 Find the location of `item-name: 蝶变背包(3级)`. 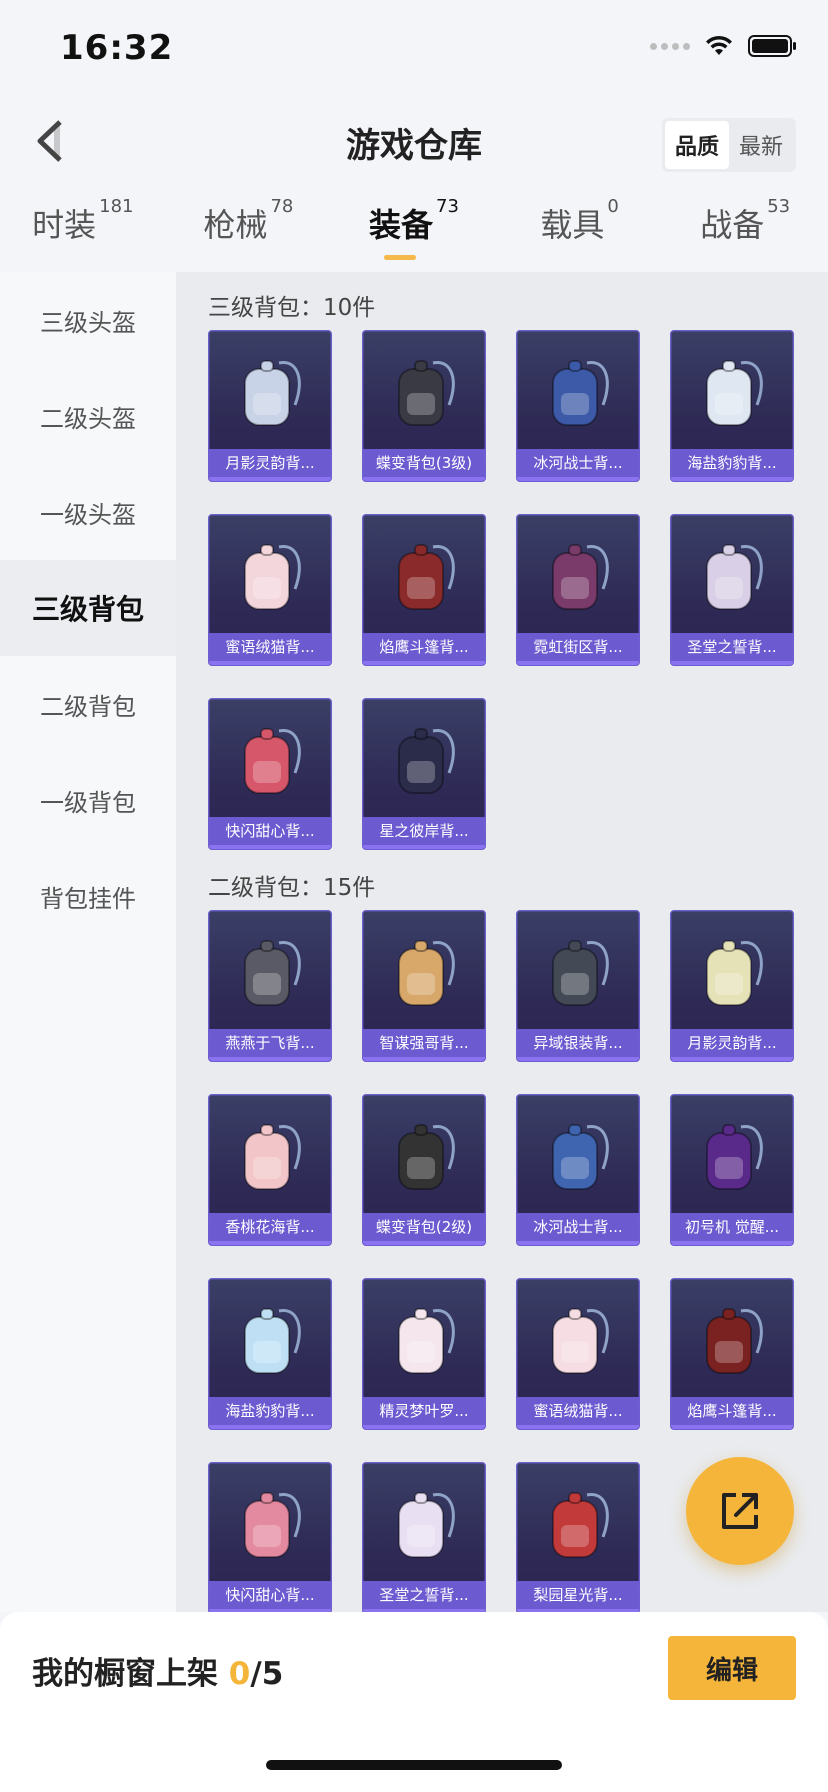

item-name: 蝶变背包(3级) is located at coordinates (424, 463).